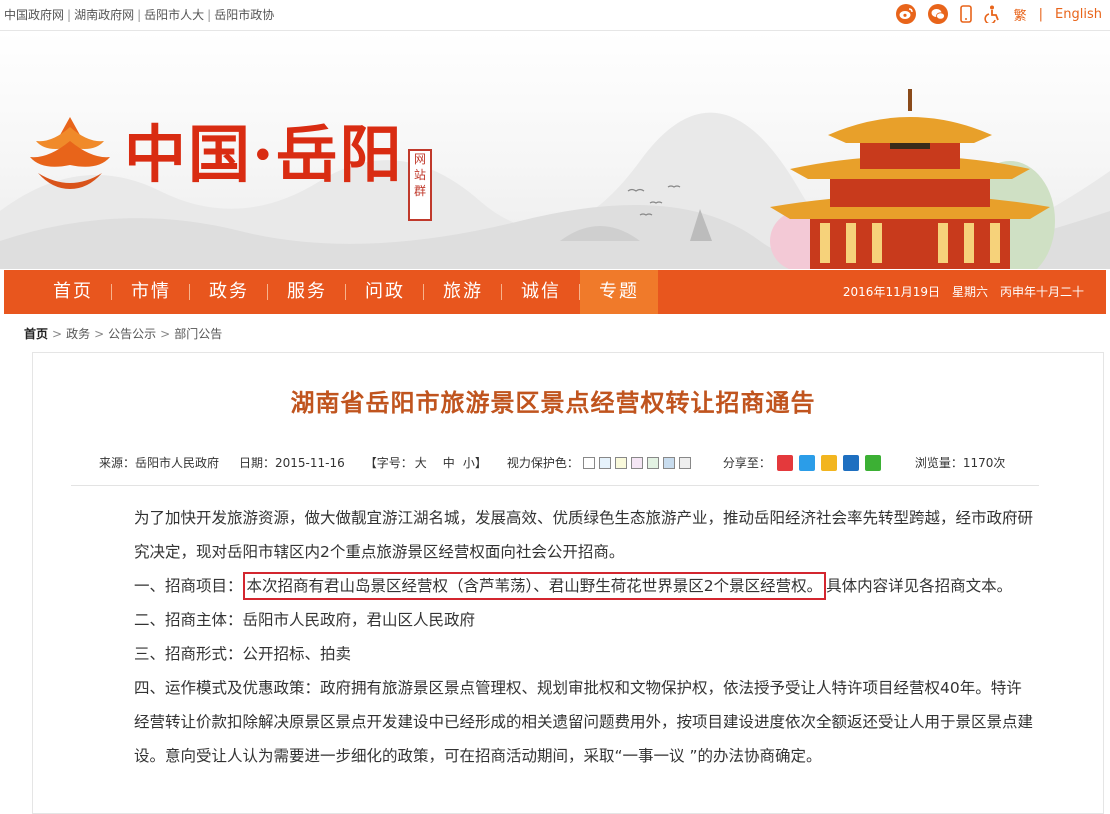 The height and width of the screenshot is (814, 1110). What do you see at coordinates (244, 15) in the screenshot?
I see `link-yueyang-cppcc: 岳阳市政协` at bounding box center [244, 15].